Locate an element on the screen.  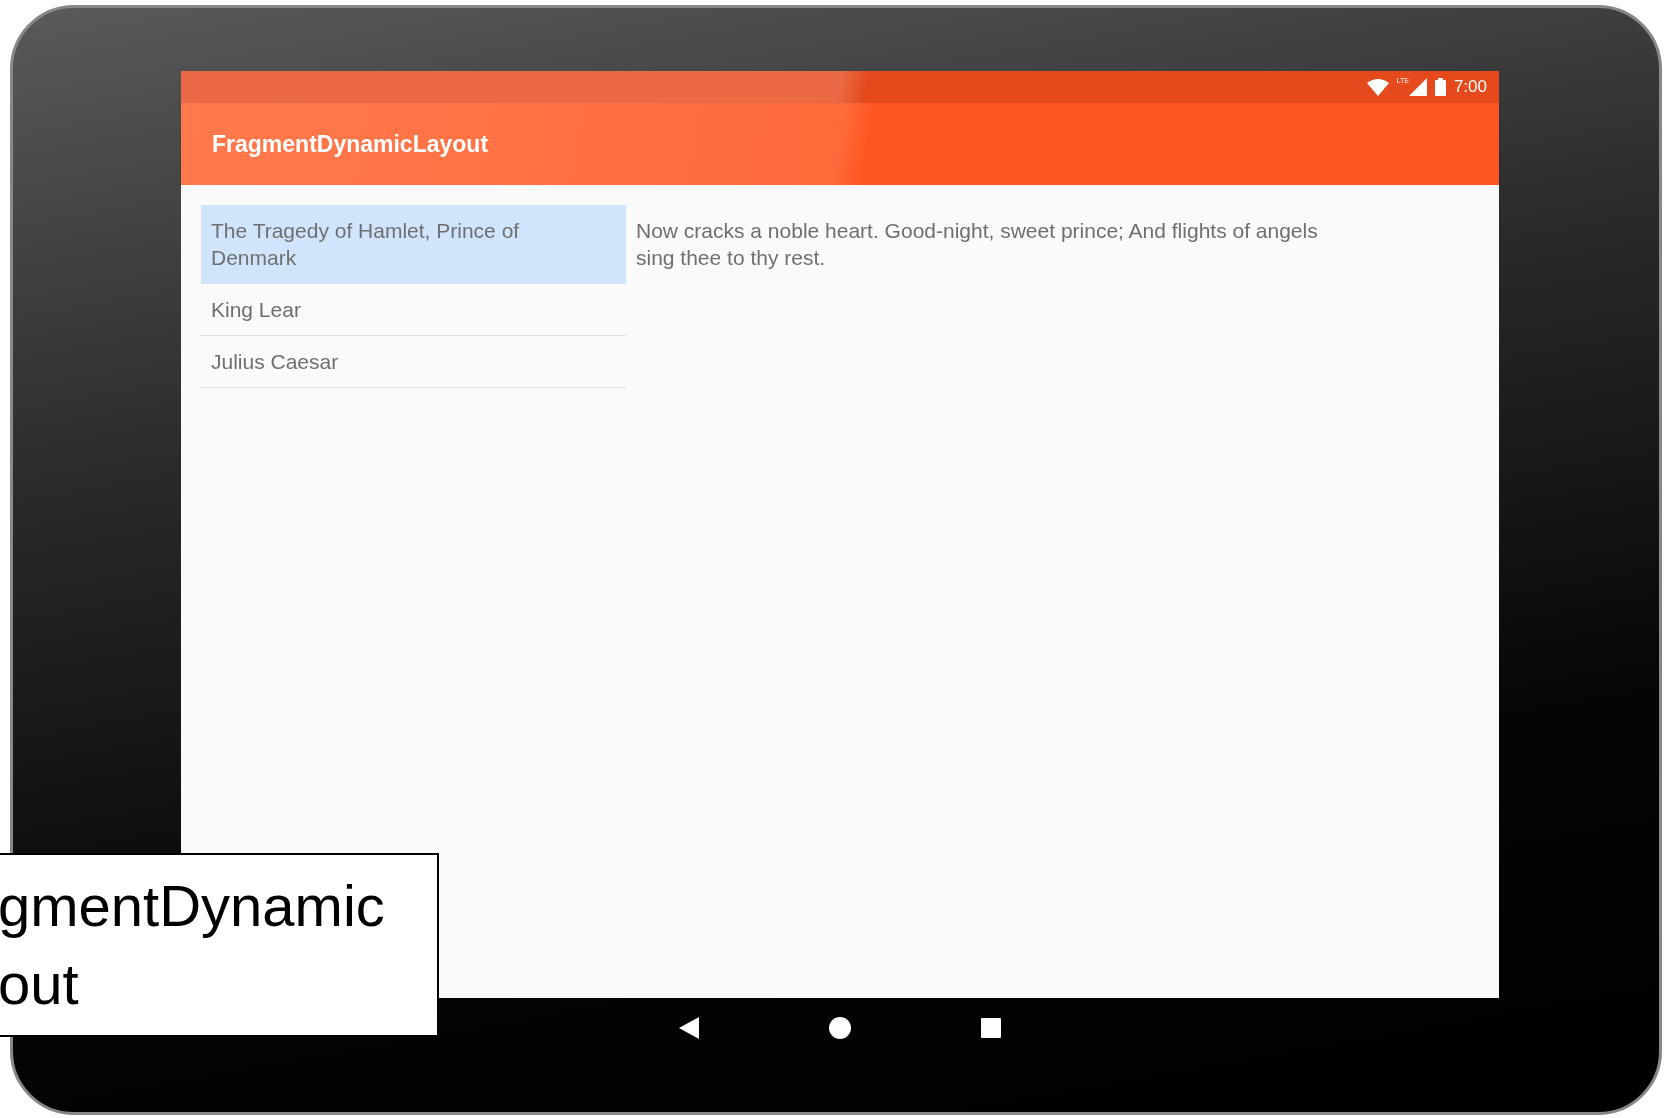
app-title: FragmentDynamicLayout is located at coordinates (350, 144).